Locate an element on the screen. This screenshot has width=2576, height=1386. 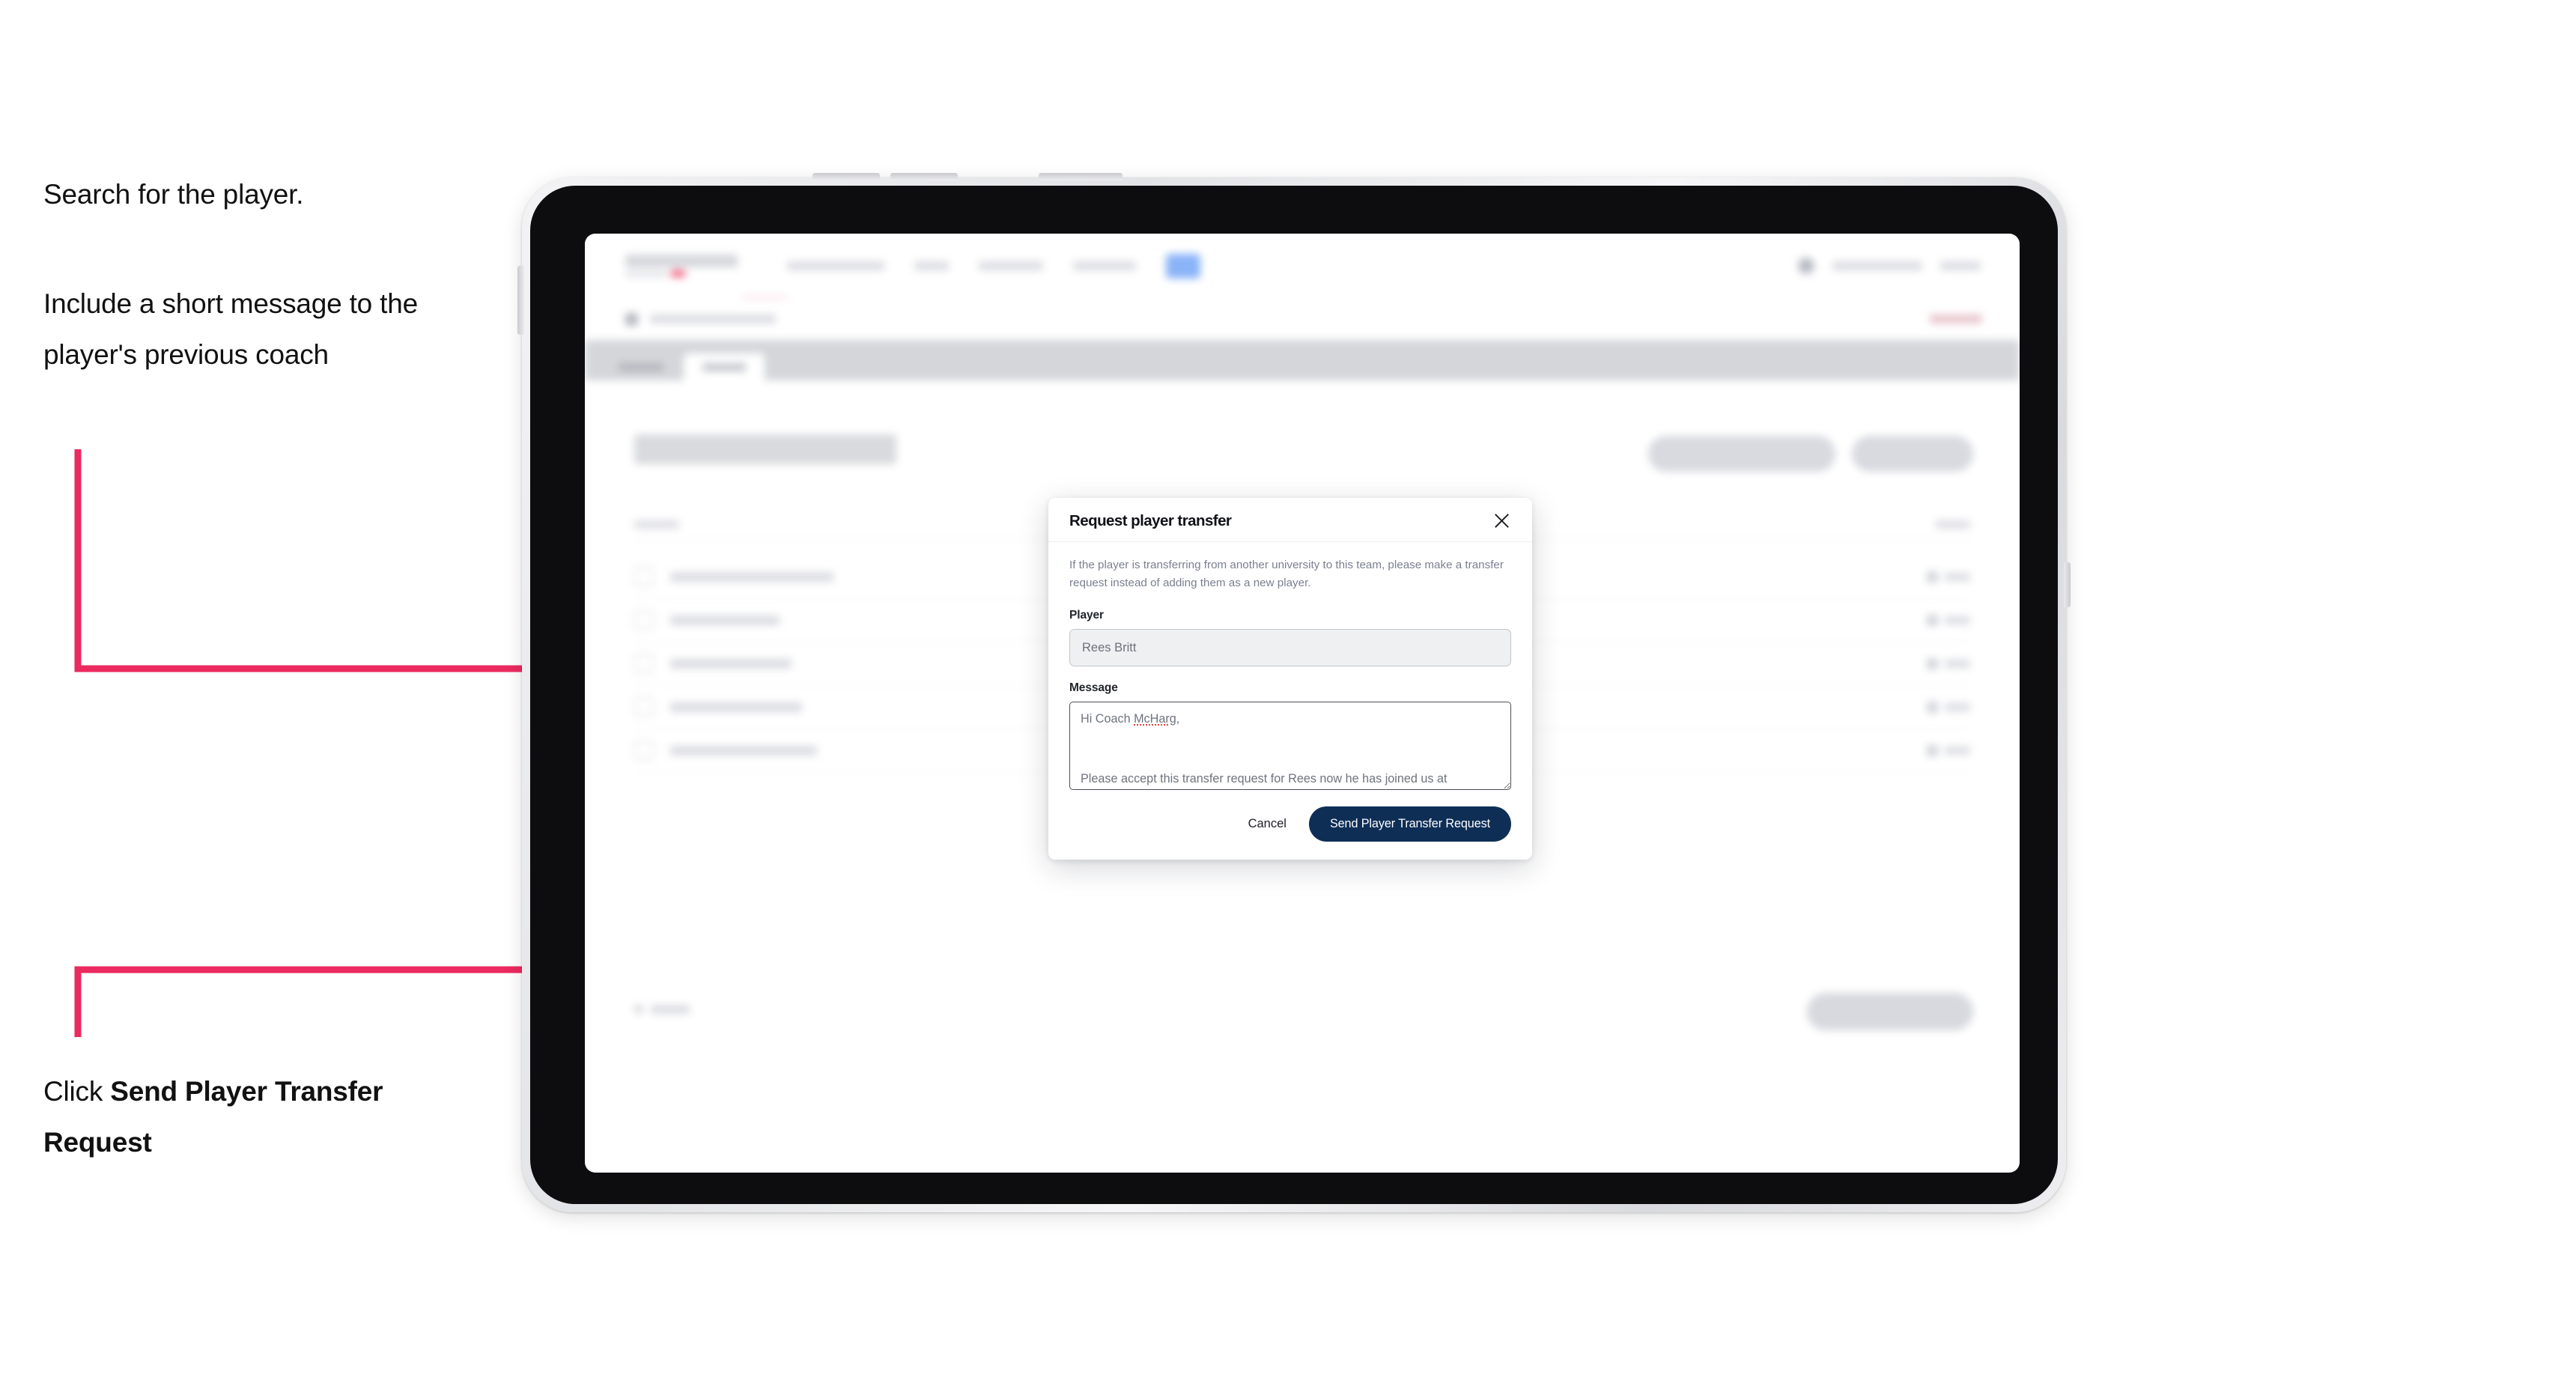
annotation-click-note: Click Send Player Transfer Request is located at coordinates (238, 1117).